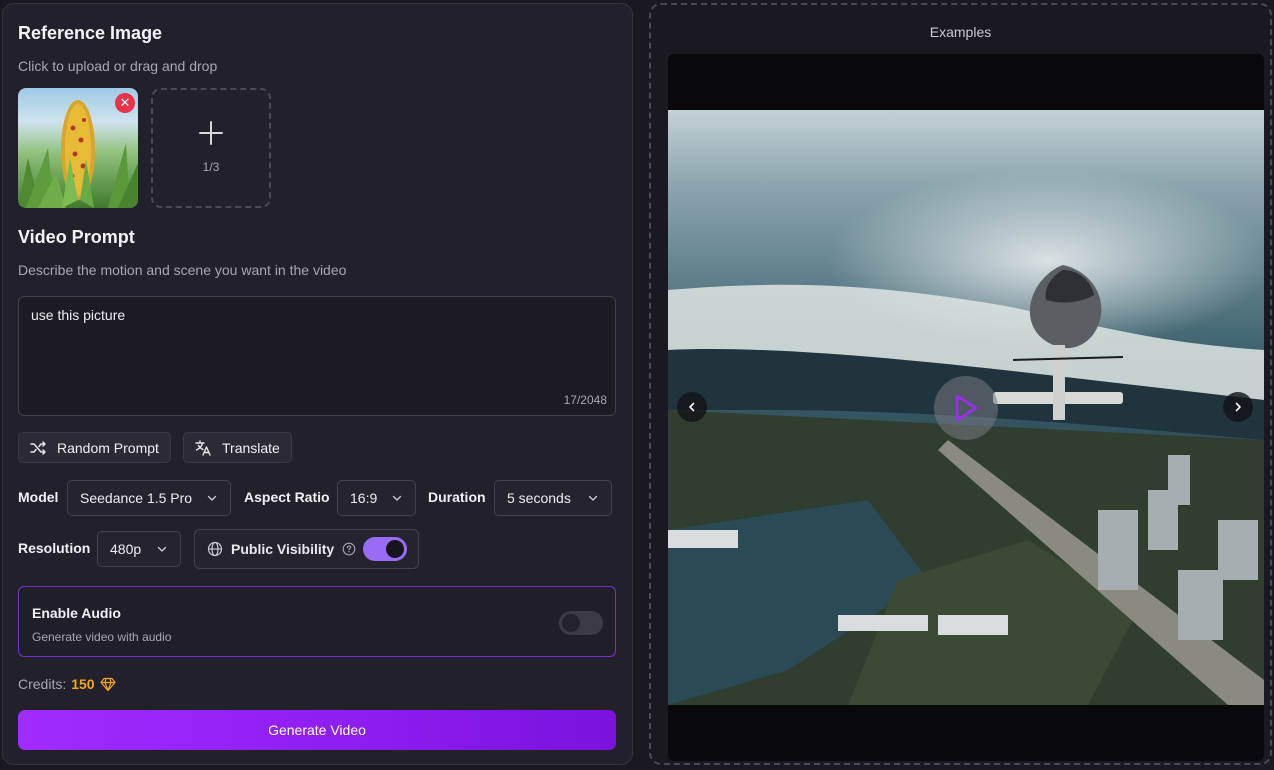 The height and width of the screenshot is (770, 1274). I want to click on image-slot-count: 1/3, so click(211, 167).